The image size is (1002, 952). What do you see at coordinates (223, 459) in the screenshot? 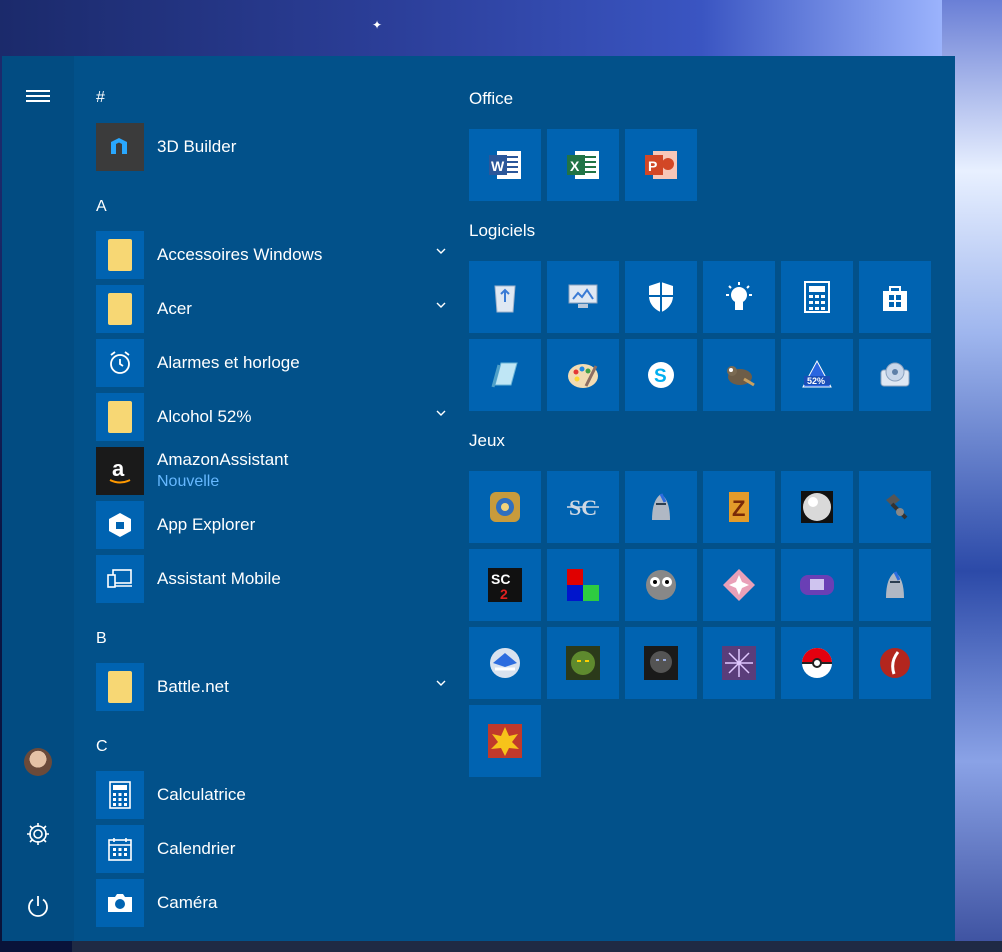
I see `app-label-text: AmazonAssistant` at bounding box center [223, 459].